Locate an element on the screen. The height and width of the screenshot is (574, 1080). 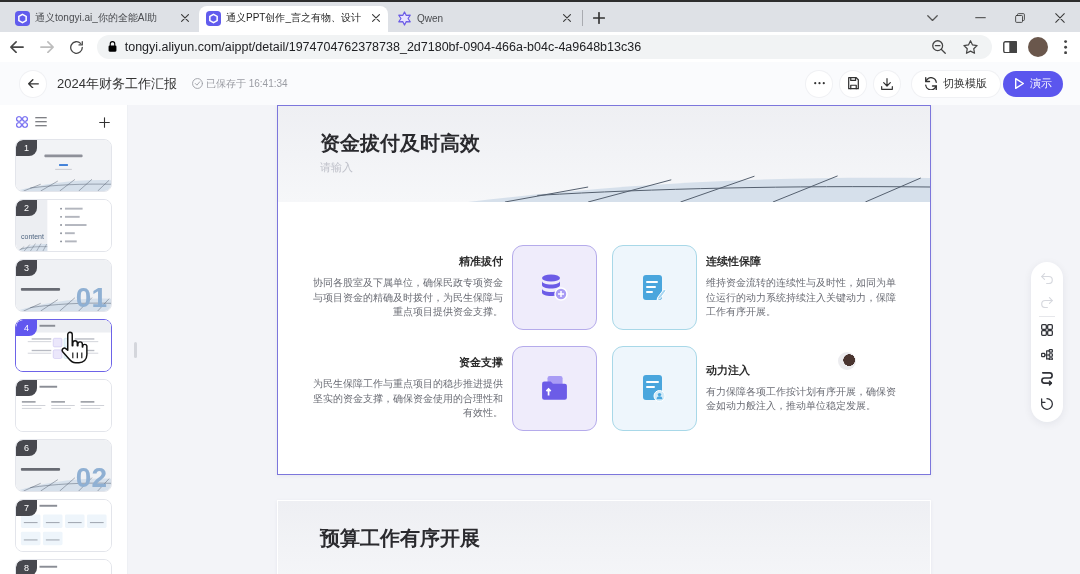
browser-tab: 通义tongyi.ai_你的全能AI助 is located at coordinates (102, 19).